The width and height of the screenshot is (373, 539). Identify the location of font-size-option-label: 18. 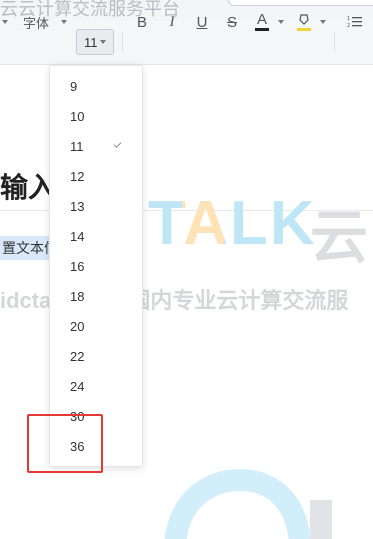
(77, 296).